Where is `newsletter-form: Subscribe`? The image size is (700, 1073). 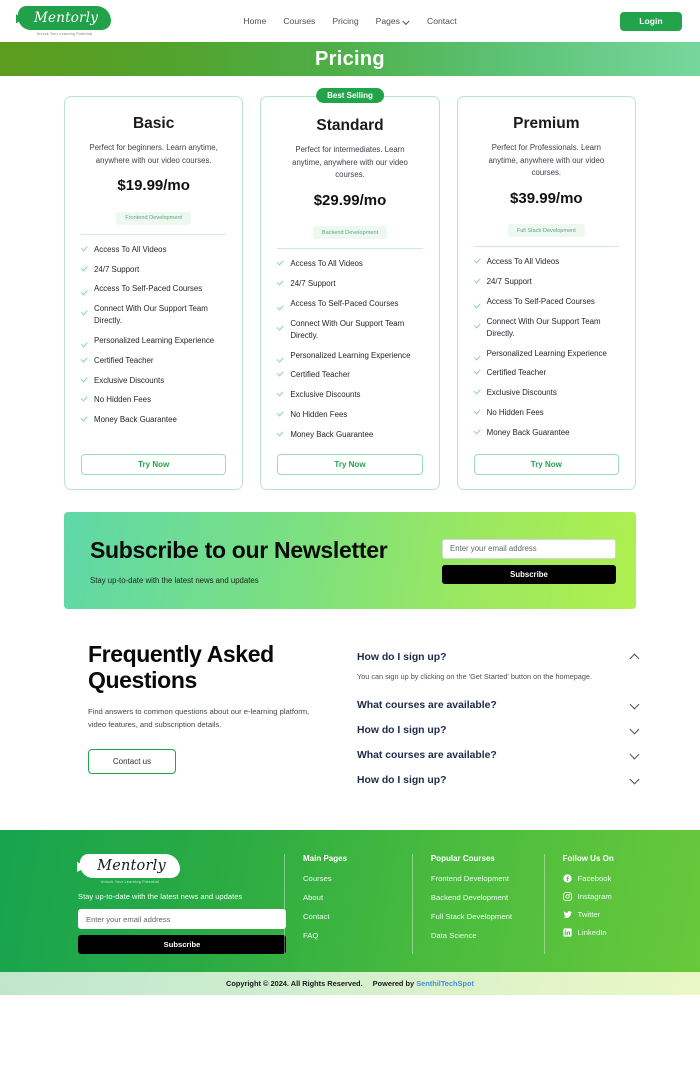 newsletter-form: Subscribe is located at coordinates (529, 561).